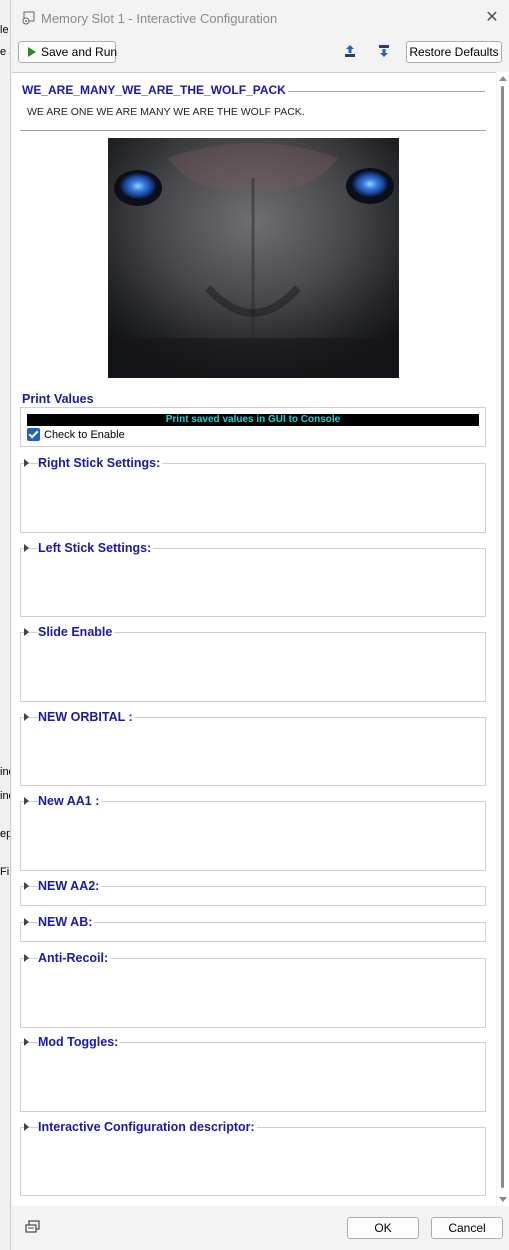  I want to click on close-icon: ✕, so click(492, 18).